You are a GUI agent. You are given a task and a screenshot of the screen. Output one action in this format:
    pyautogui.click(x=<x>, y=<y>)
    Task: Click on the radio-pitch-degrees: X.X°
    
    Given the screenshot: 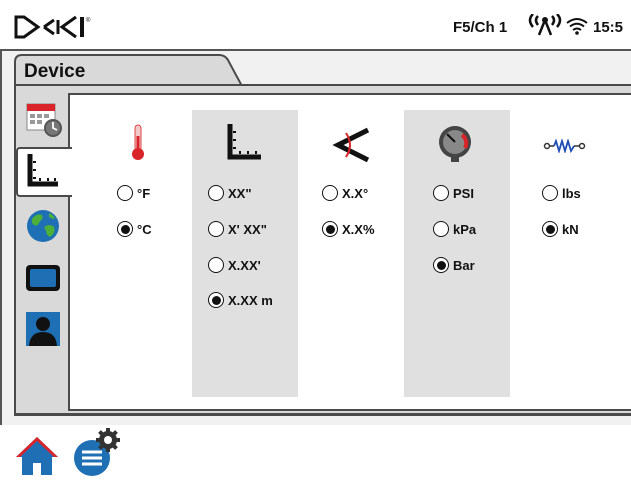 What is the action you would take?
    pyautogui.click(x=345, y=193)
    